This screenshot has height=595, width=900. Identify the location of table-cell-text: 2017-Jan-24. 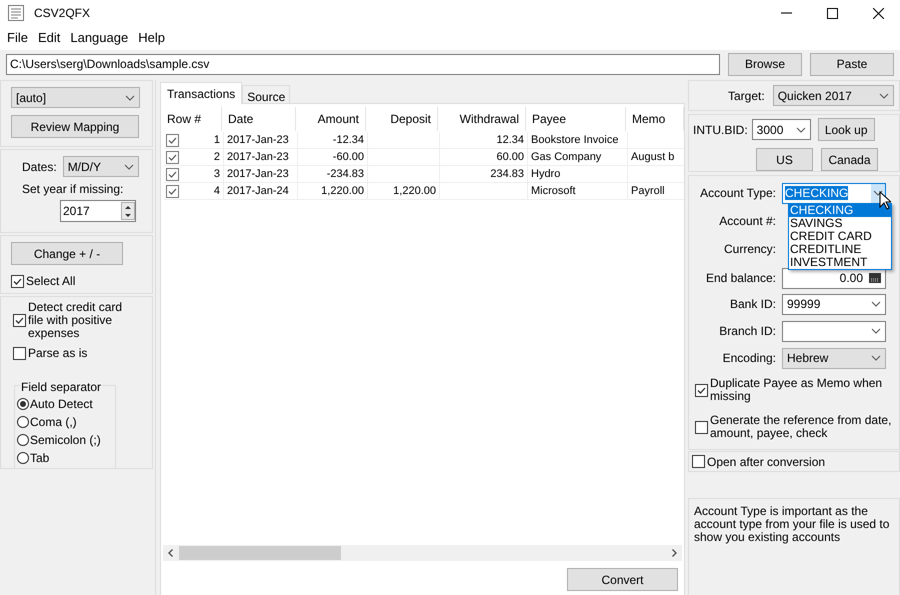
(258, 191).